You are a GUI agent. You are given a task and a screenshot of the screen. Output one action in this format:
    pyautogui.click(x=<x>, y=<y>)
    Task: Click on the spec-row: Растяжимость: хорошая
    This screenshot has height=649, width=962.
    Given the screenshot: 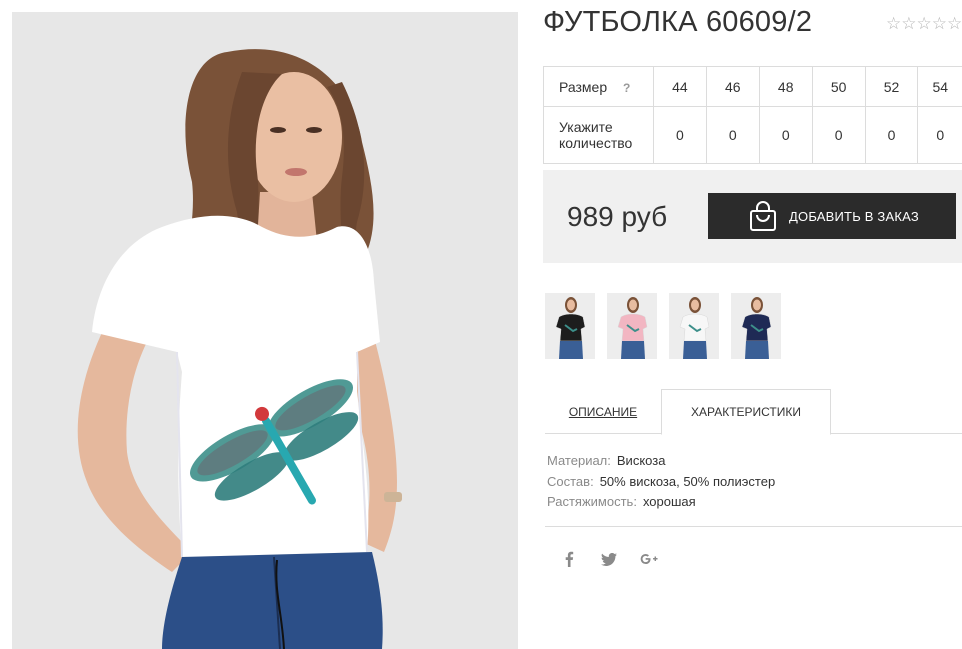 What is the action you would take?
    pyautogui.click(x=661, y=502)
    